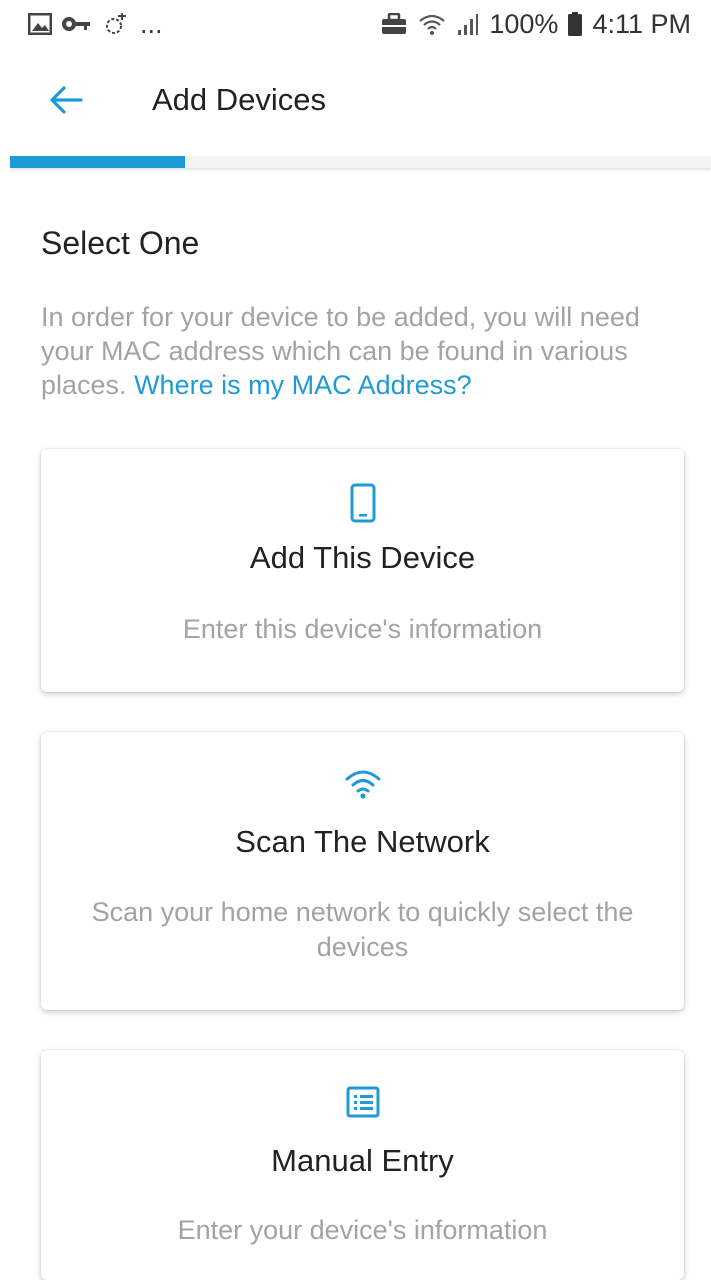  Describe the element at coordinates (362, 784) in the screenshot. I see `wifi-icon` at that location.